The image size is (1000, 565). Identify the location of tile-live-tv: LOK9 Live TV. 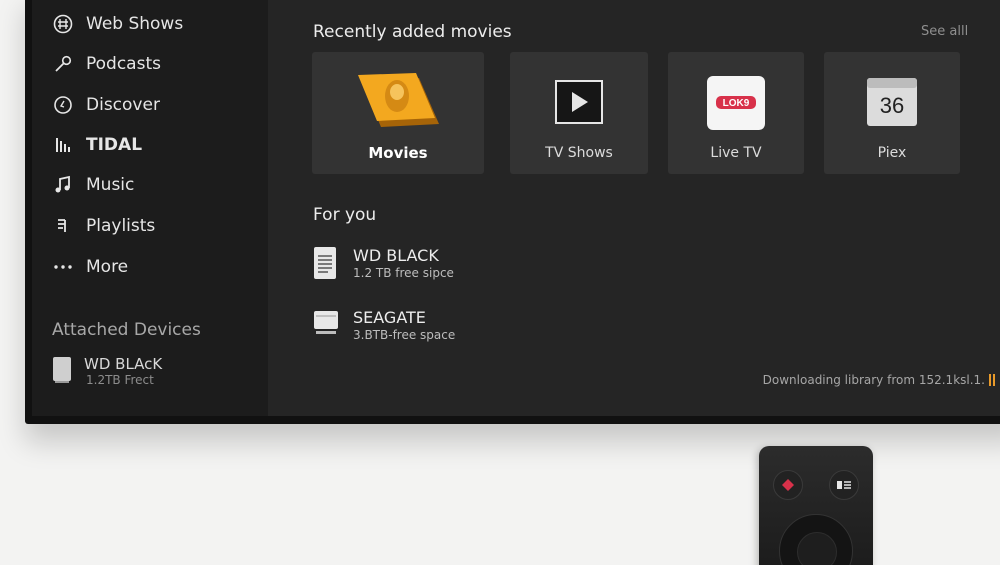
(736, 113).